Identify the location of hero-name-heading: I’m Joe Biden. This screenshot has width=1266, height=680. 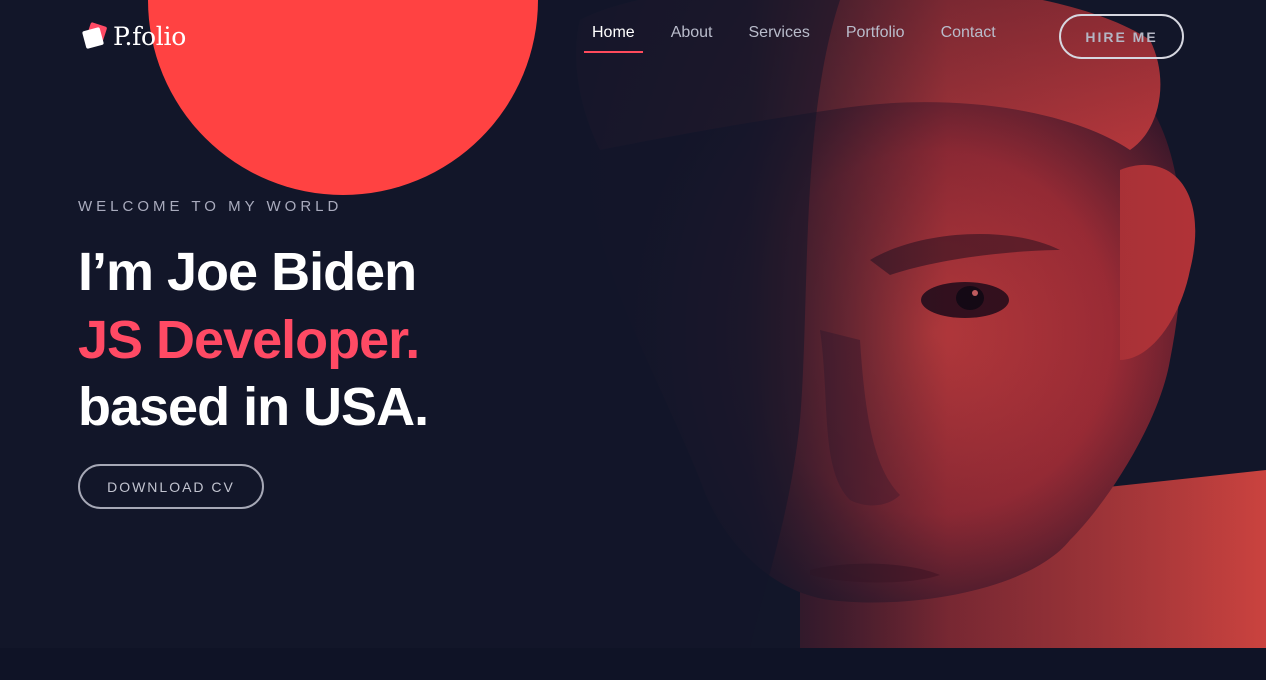
(247, 272).